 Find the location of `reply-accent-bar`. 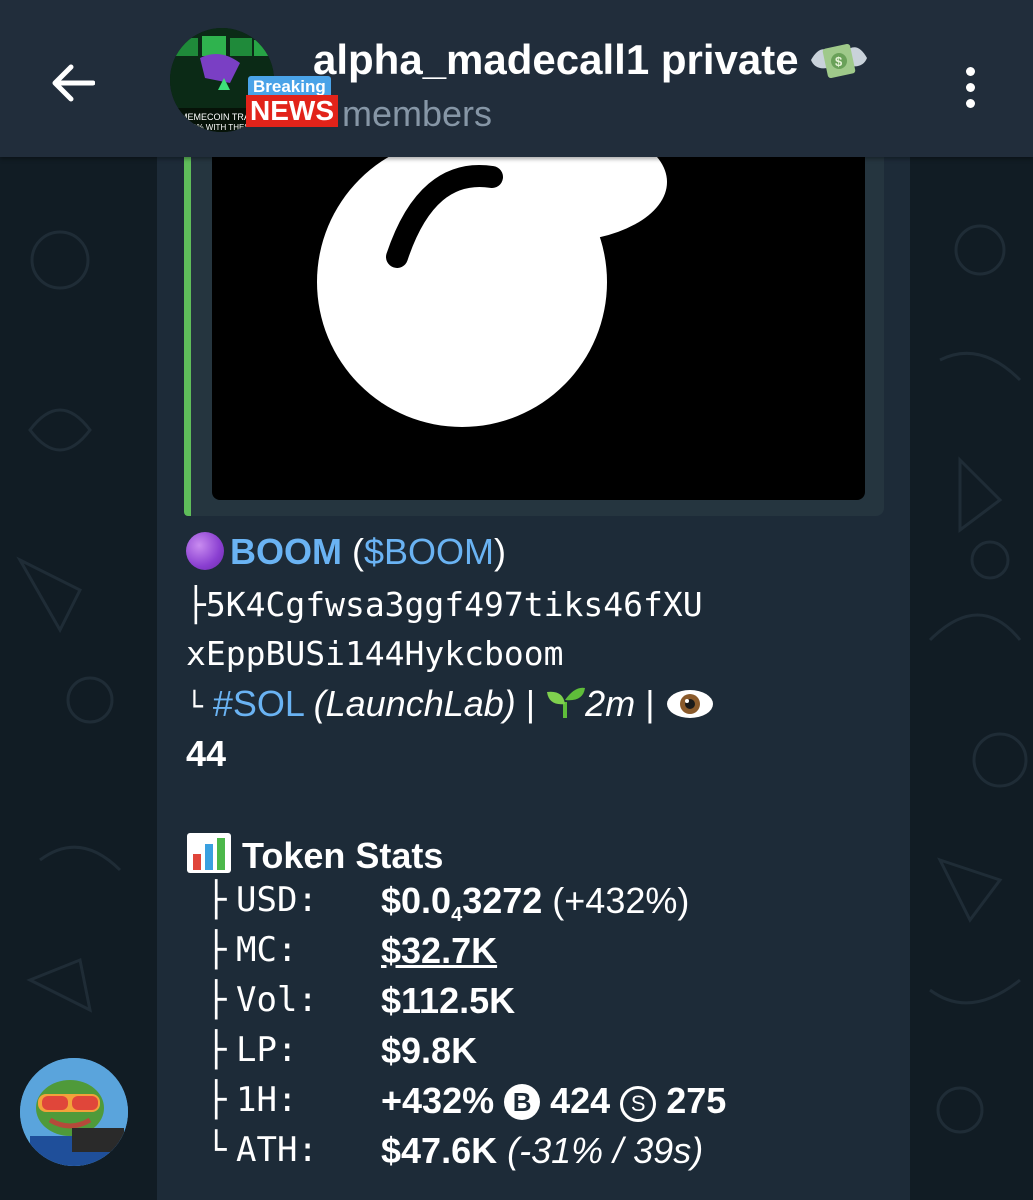

reply-accent-bar is located at coordinates (187, 328).